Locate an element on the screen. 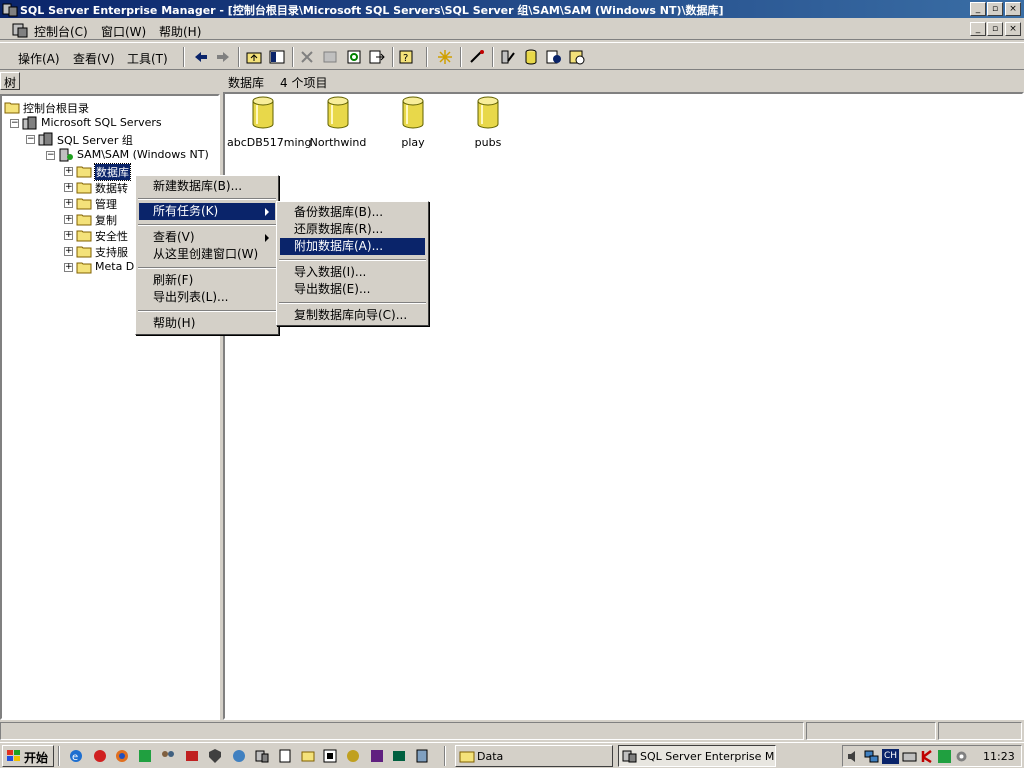 The width and height of the screenshot is (1024, 768). tree-item-0: 控制台根目录 is located at coordinates (109, 107).